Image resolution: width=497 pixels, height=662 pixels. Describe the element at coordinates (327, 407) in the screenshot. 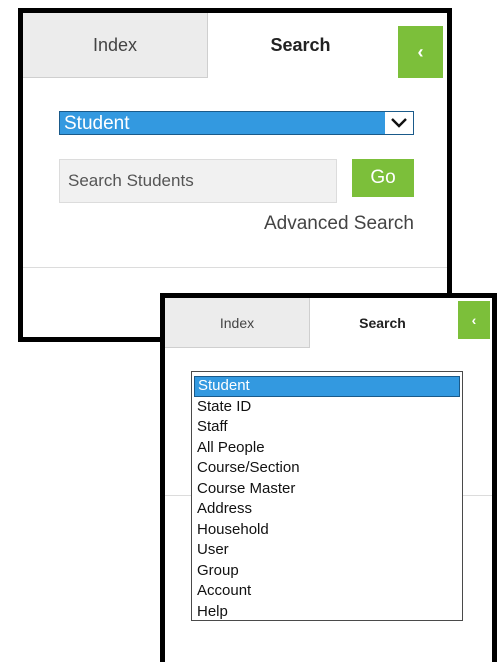

I see `listbox-option-state-id: State ID` at that location.